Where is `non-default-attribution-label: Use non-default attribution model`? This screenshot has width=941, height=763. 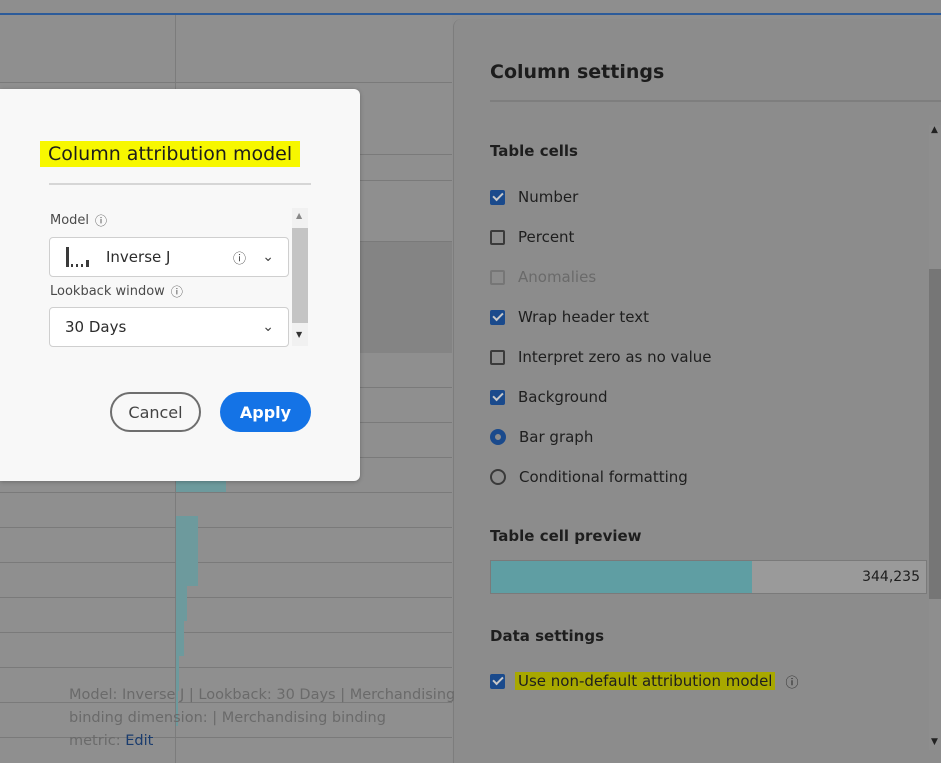 non-default-attribution-label: Use non-default attribution model is located at coordinates (645, 681).